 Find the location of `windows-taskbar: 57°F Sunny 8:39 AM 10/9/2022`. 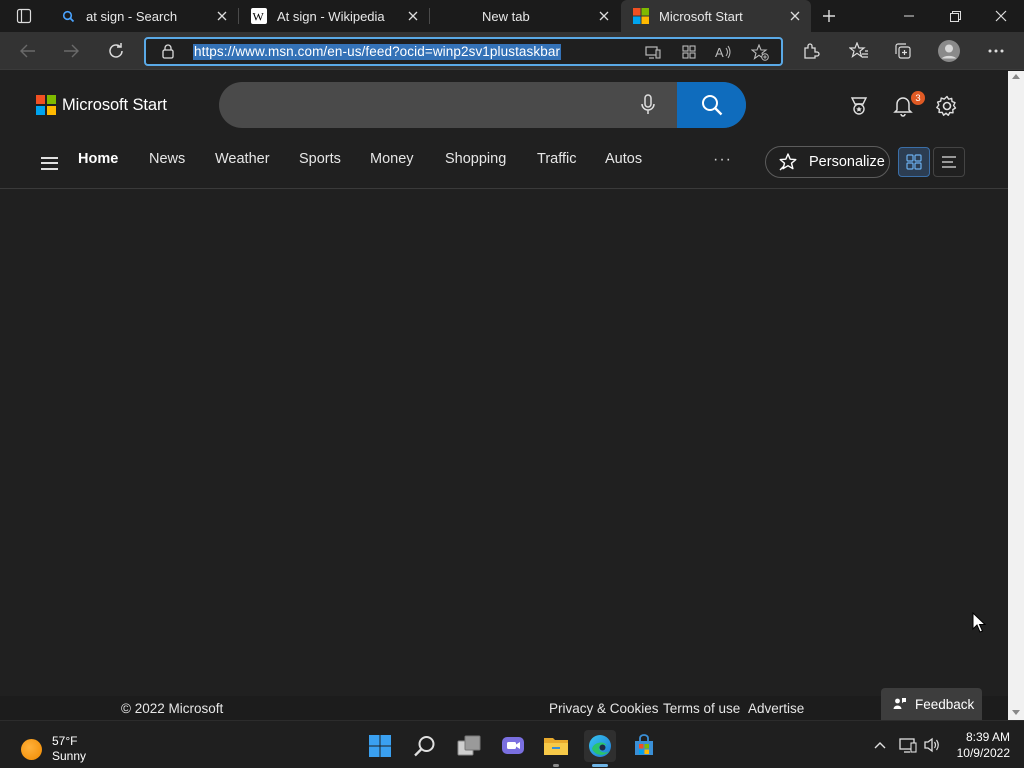

windows-taskbar: 57°F Sunny 8:39 AM 10/9/2022 is located at coordinates (512, 744).